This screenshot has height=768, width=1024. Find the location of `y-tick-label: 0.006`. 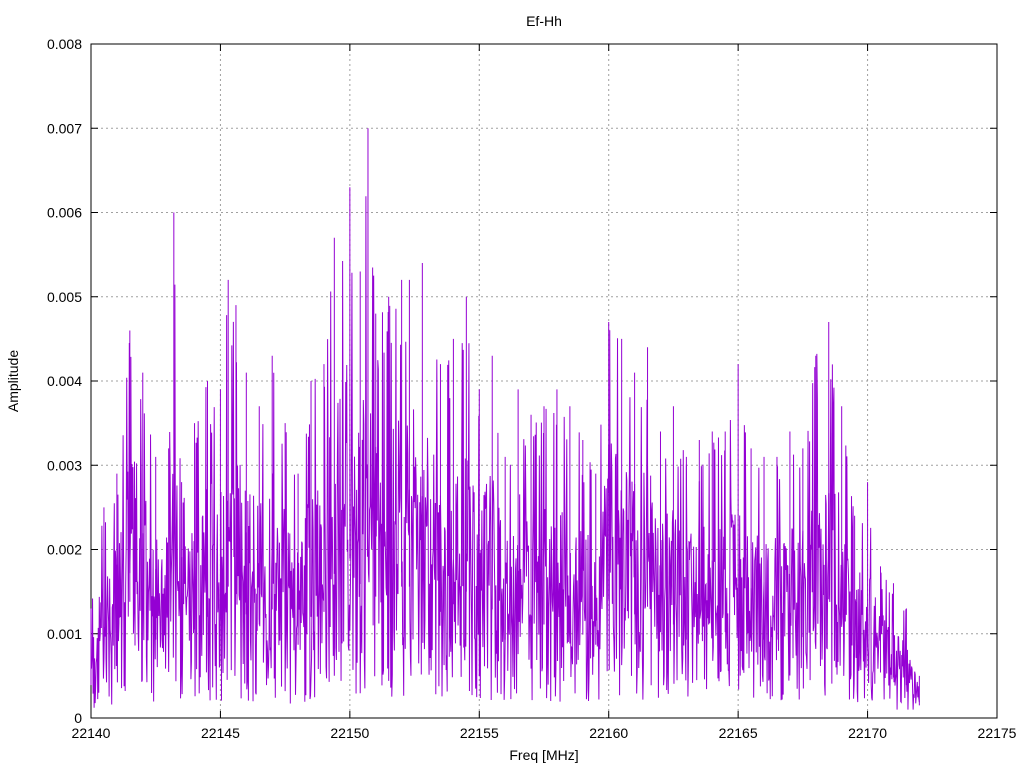

y-tick-label: 0.006 is located at coordinates (64, 213).